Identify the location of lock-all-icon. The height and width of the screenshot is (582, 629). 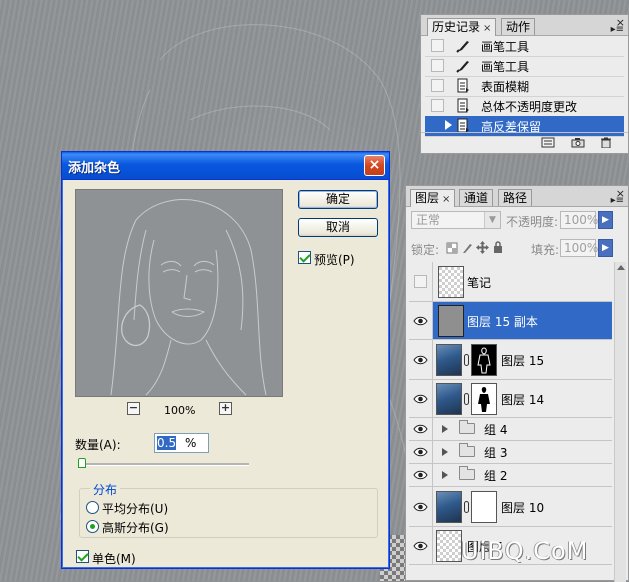
(498, 247).